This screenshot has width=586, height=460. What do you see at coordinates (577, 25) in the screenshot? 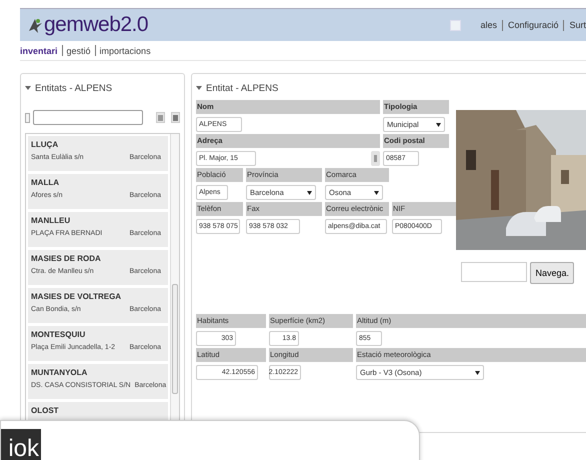
I see `header-link: Surt` at bounding box center [577, 25].